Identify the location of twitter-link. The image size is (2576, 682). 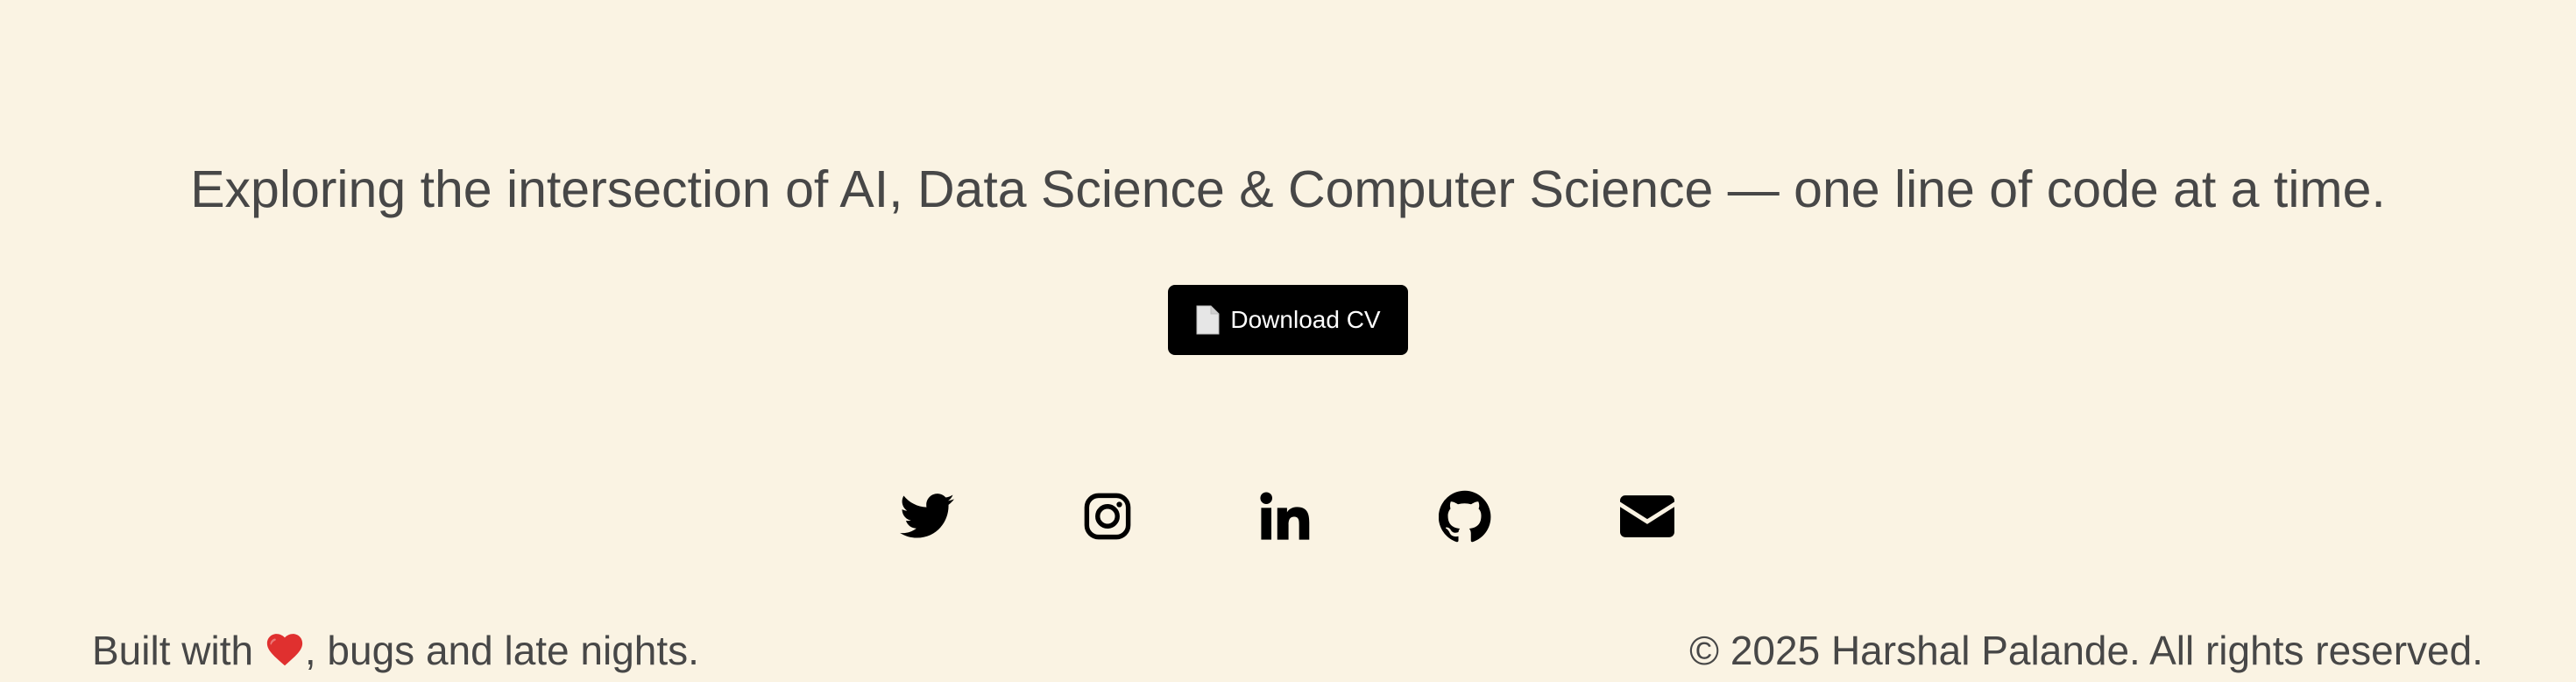
(927, 516).